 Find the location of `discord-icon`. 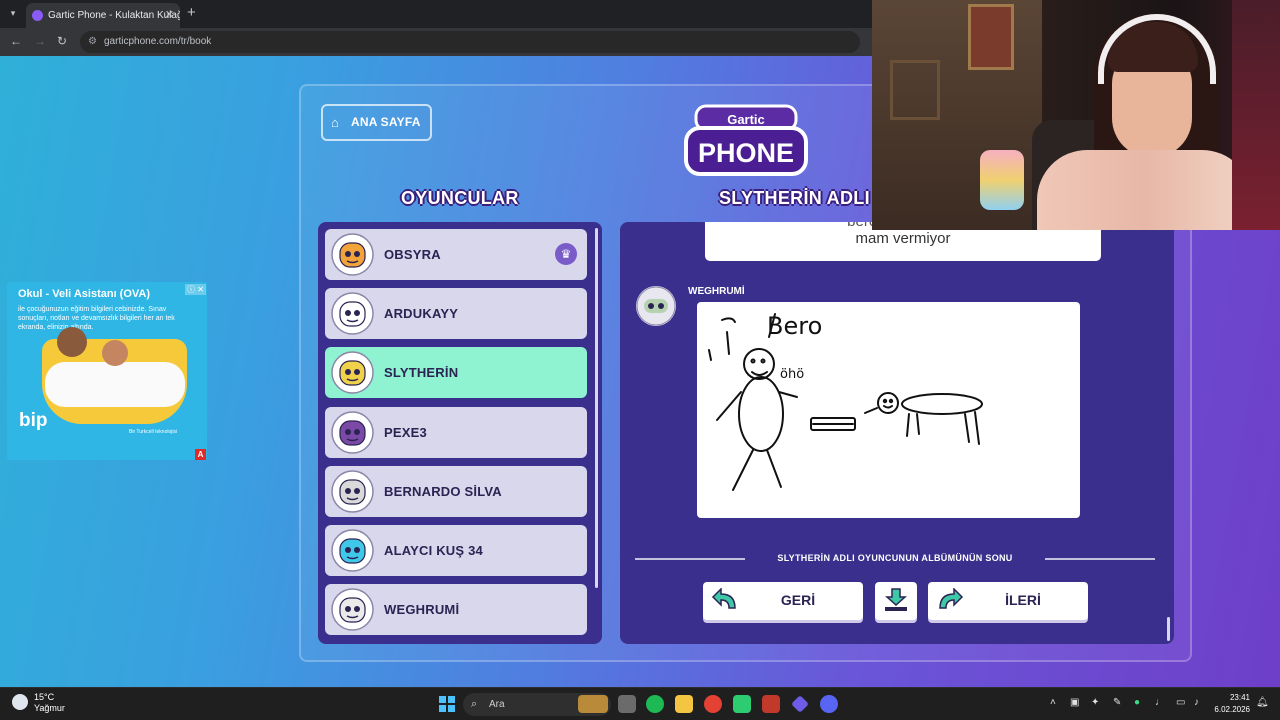

discord-icon is located at coordinates (829, 704).